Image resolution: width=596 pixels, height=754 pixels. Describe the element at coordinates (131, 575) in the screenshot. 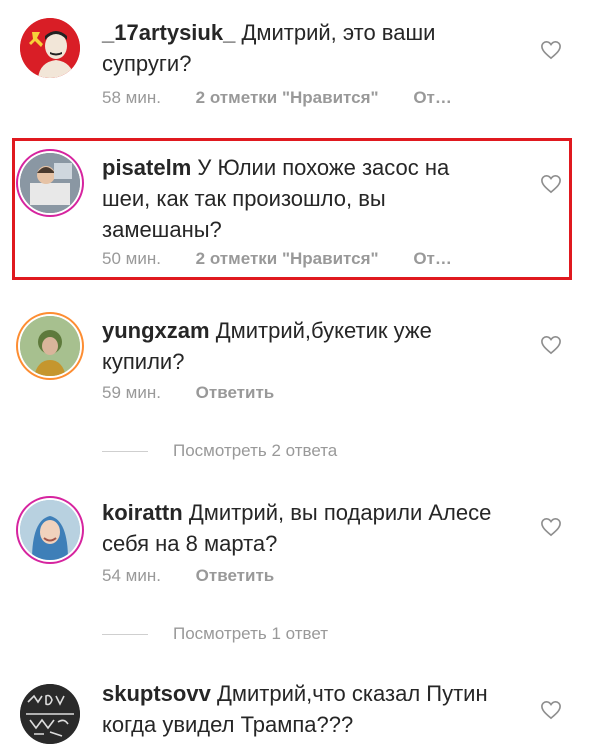

I see `comment-time: 54 мин.` at that location.